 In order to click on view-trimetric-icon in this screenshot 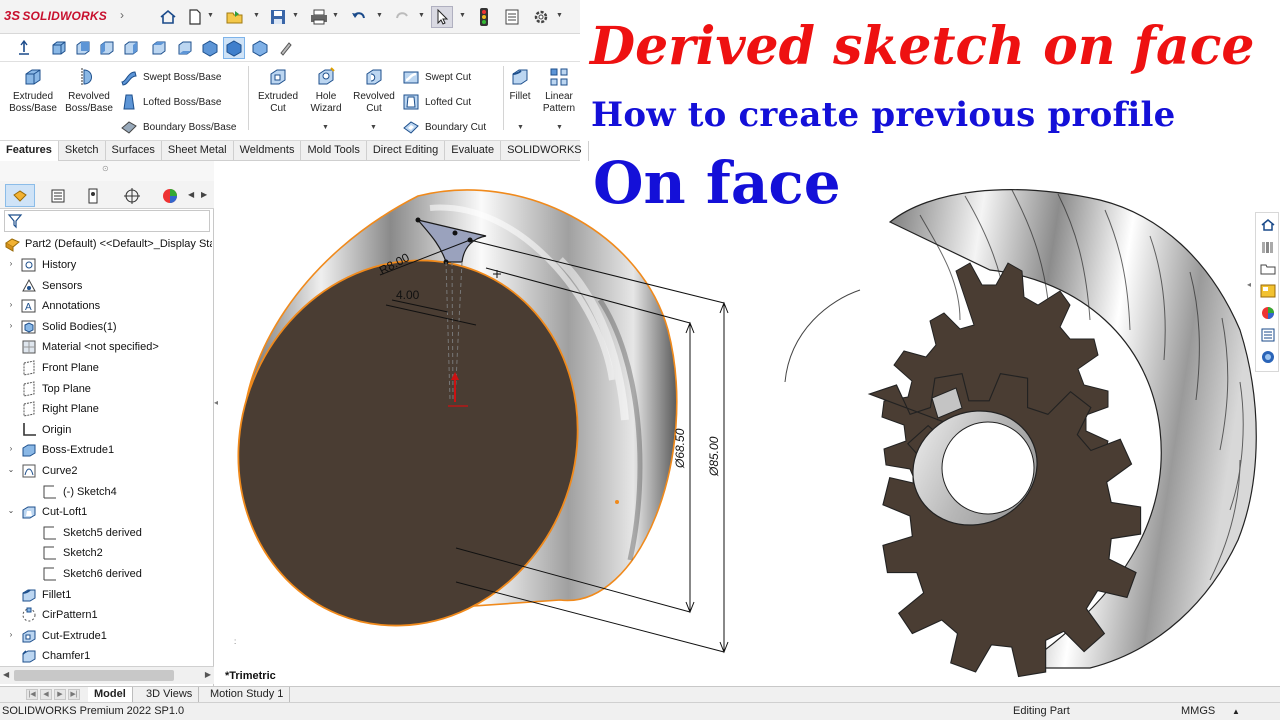, I will do `click(234, 48)`.